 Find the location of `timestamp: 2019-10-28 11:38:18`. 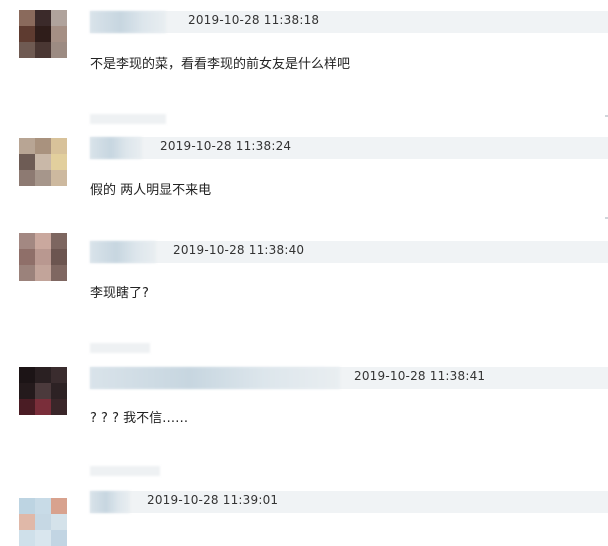

timestamp: 2019-10-28 11:38:18 is located at coordinates (254, 20).